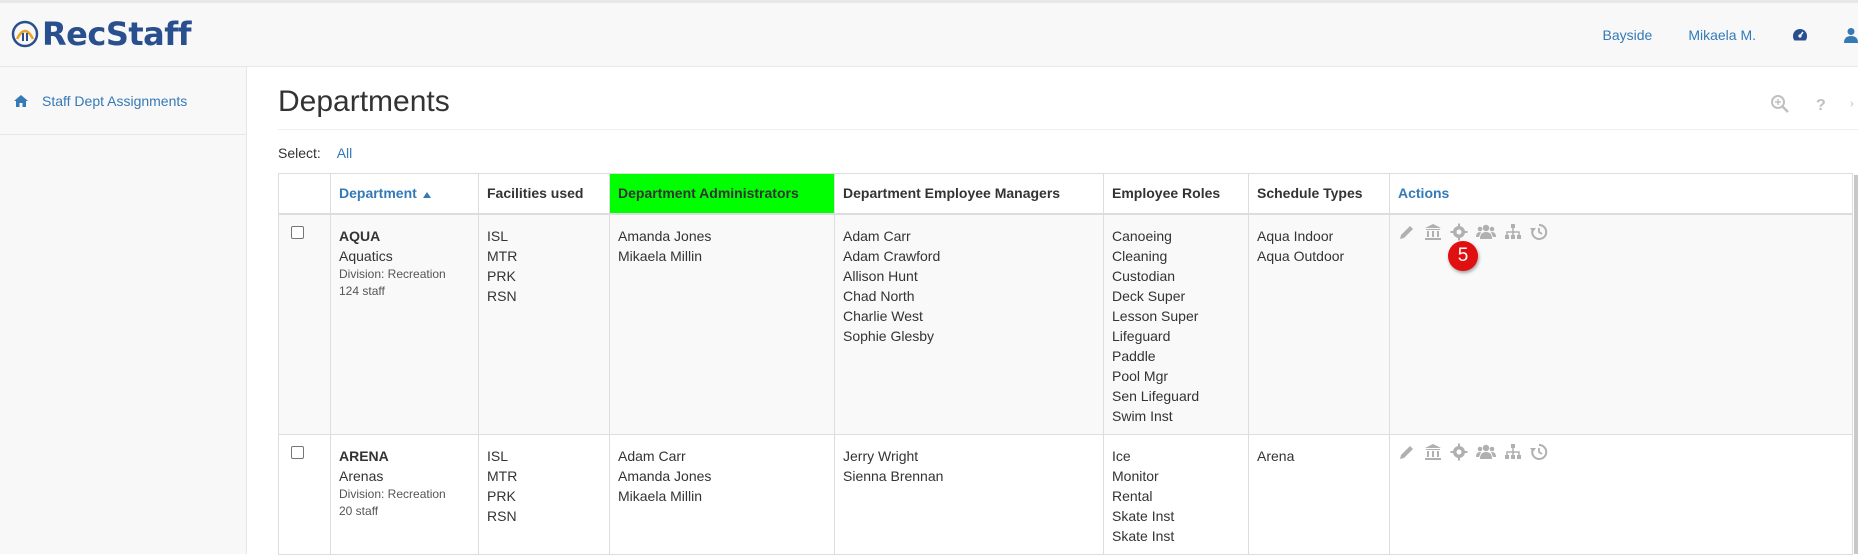 This screenshot has height=555, width=1858. Describe the element at coordinates (1176, 236) in the screenshot. I see `list-item: Canoeing` at that location.